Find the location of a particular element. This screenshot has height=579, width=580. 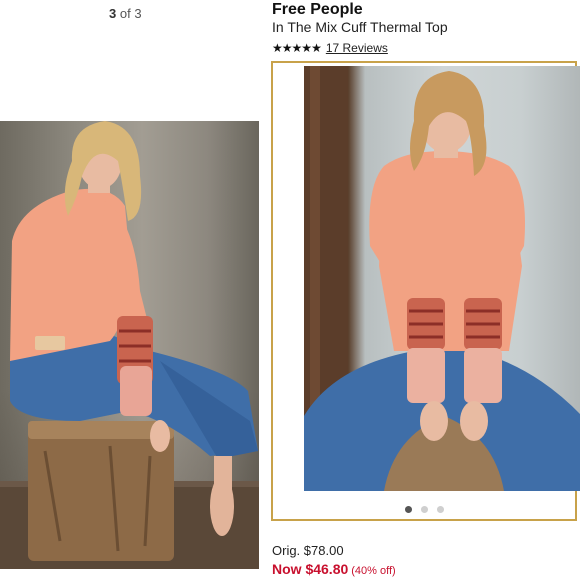

sale-price: Now $46.80 is located at coordinates (310, 569).